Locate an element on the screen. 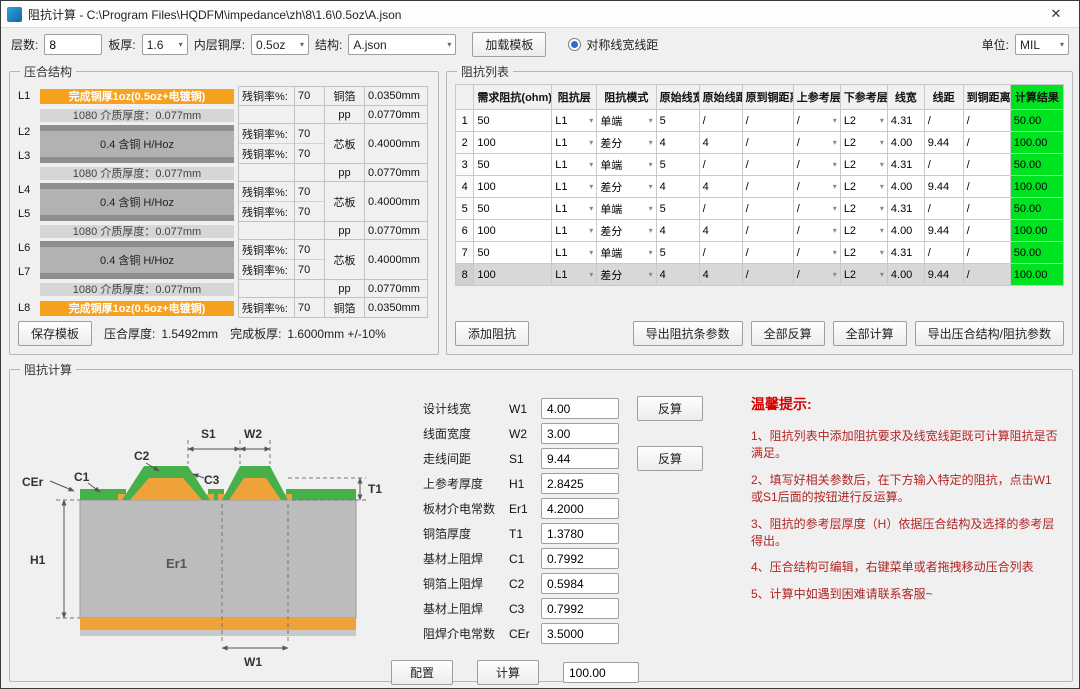 The image size is (1080, 689). row-number: 4 is located at coordinates (464, 186).